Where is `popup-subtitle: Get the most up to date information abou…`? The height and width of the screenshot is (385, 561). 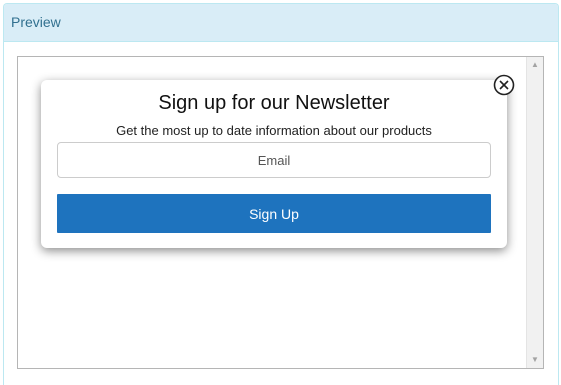 popup-subtitle: Get the most up to date information abou… is located at coordinates (274, 130).